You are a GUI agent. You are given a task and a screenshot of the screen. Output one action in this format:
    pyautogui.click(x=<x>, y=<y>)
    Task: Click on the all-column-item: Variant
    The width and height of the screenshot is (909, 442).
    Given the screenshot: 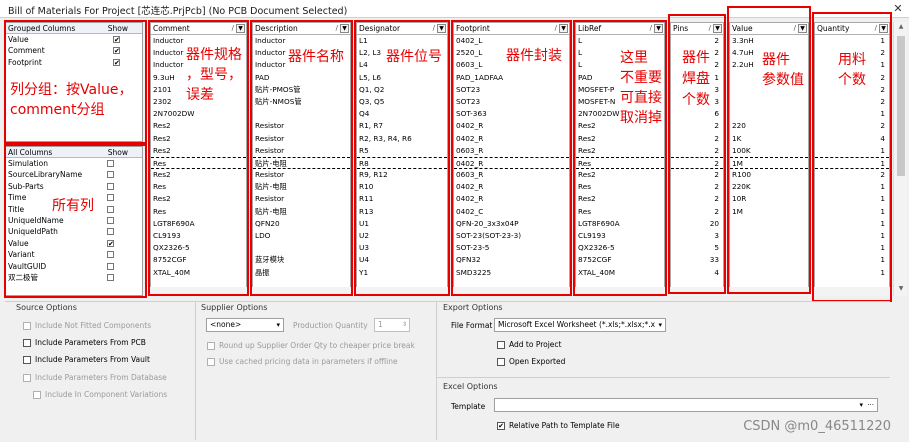 What is the action you would take?
    pyautogui.click(x=74, y=254)
    